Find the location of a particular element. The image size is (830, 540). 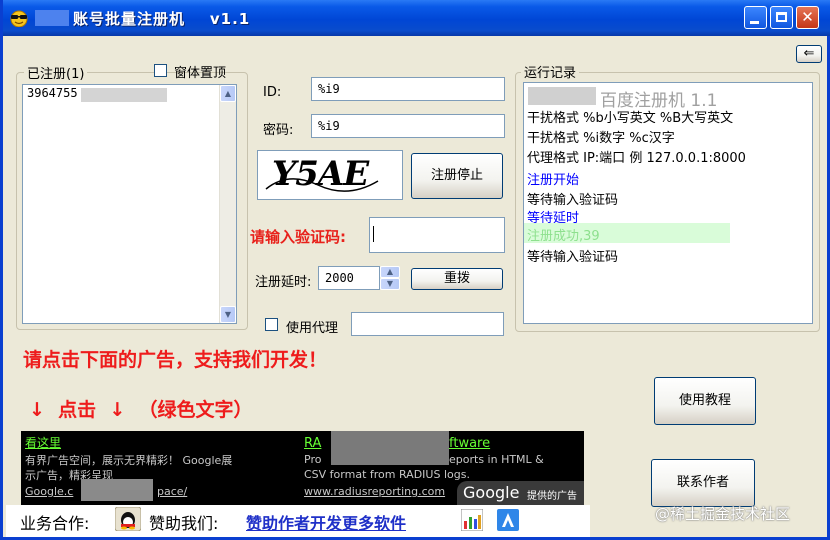

scroll-down-icon: ▼ is located at coordinates (228, 314).